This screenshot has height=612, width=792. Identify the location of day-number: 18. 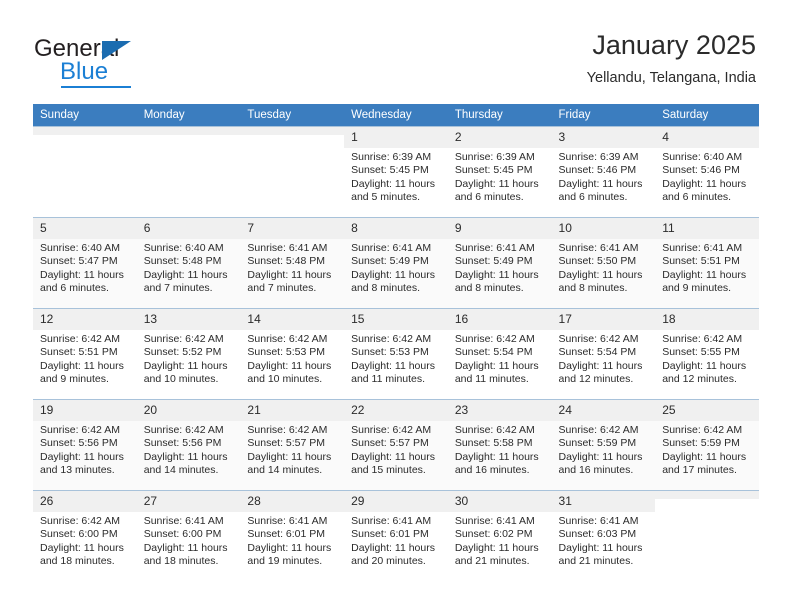
(707, 319).